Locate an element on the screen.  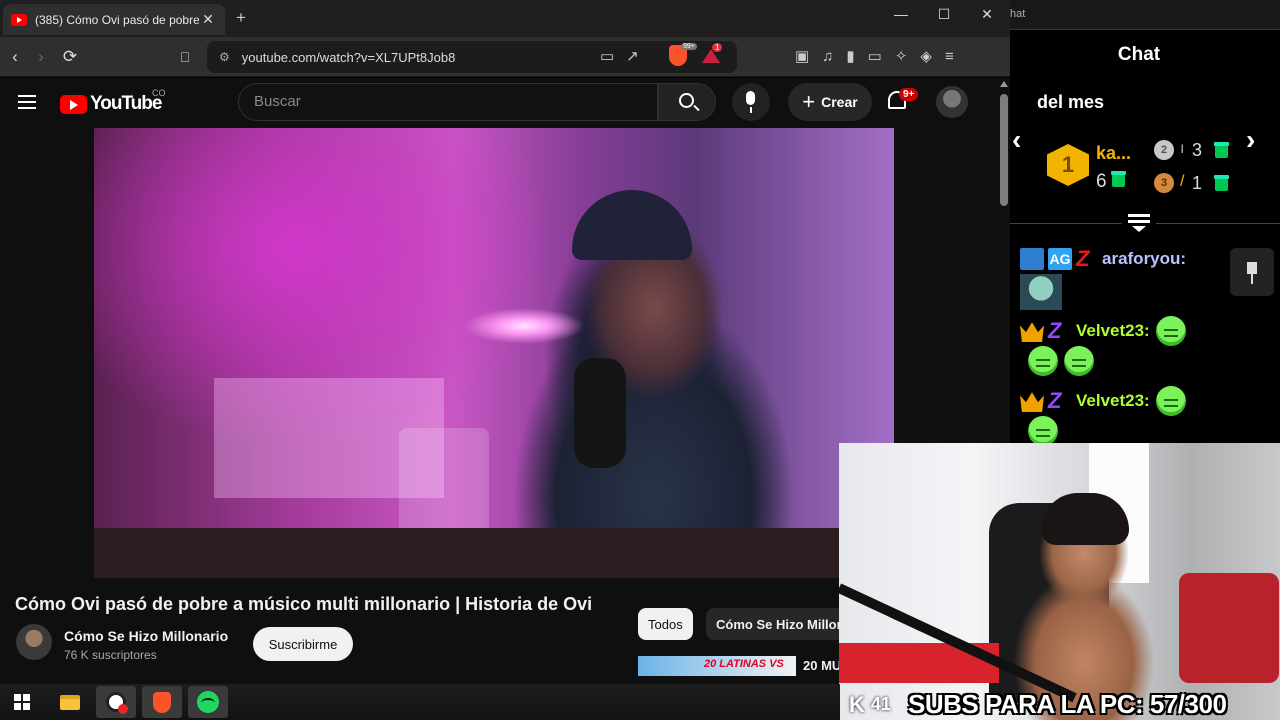
related-video-thumbnail: 20 LATINAS VS is located at coordinates (717, 666).